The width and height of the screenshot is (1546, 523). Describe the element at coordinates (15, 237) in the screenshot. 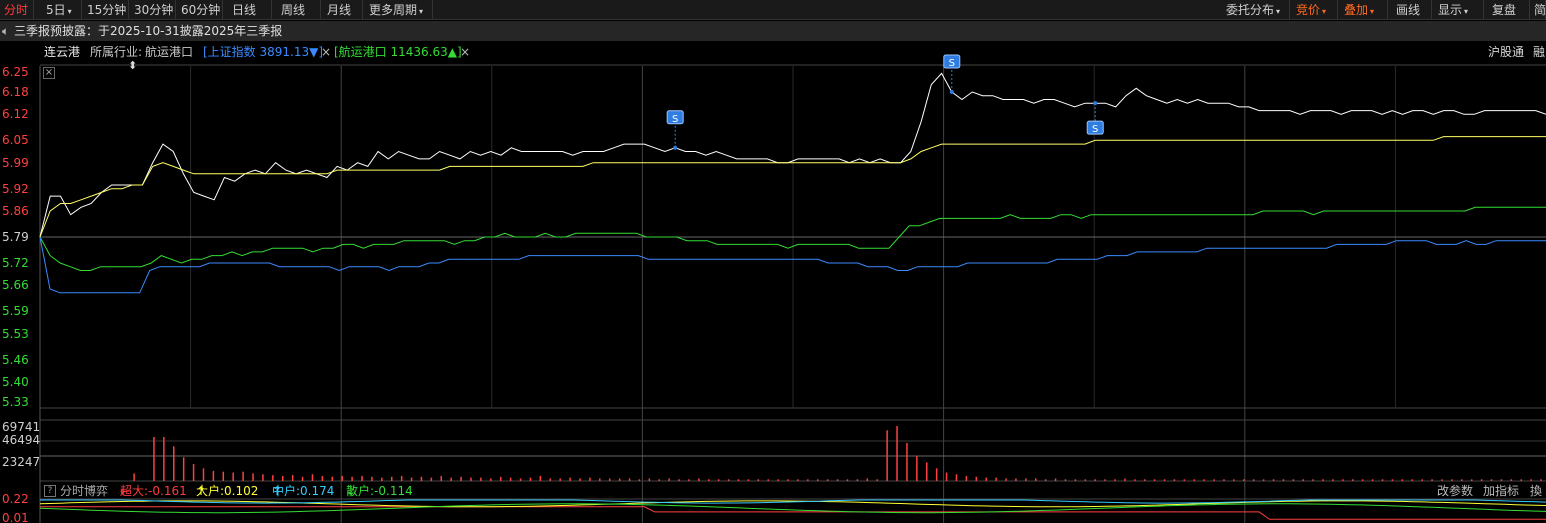

I see `price-tick-label: 5.79` at that location.